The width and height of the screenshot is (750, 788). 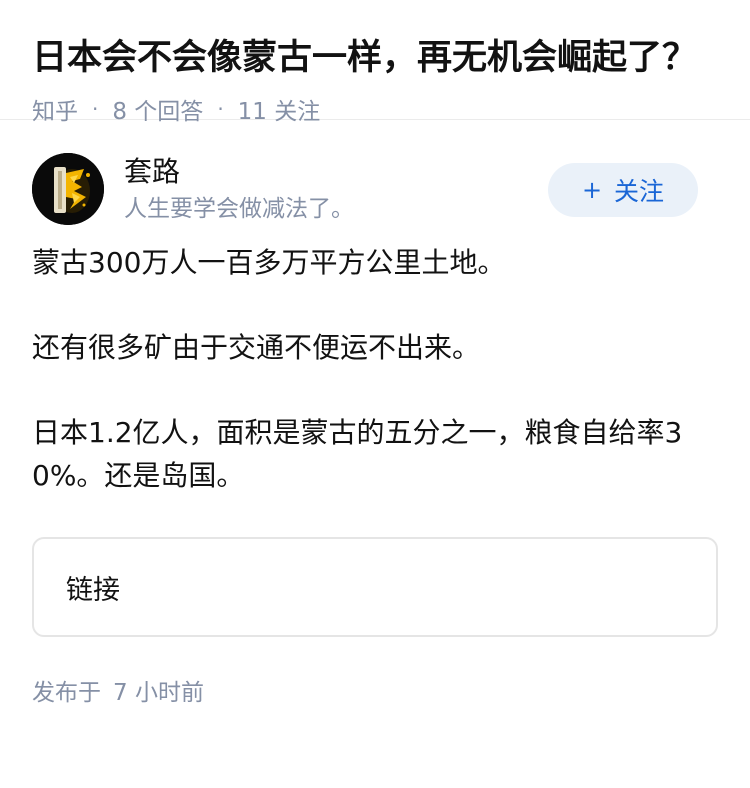 I want to click on publish-prefix: 发布于, so click(x=66, y=693).